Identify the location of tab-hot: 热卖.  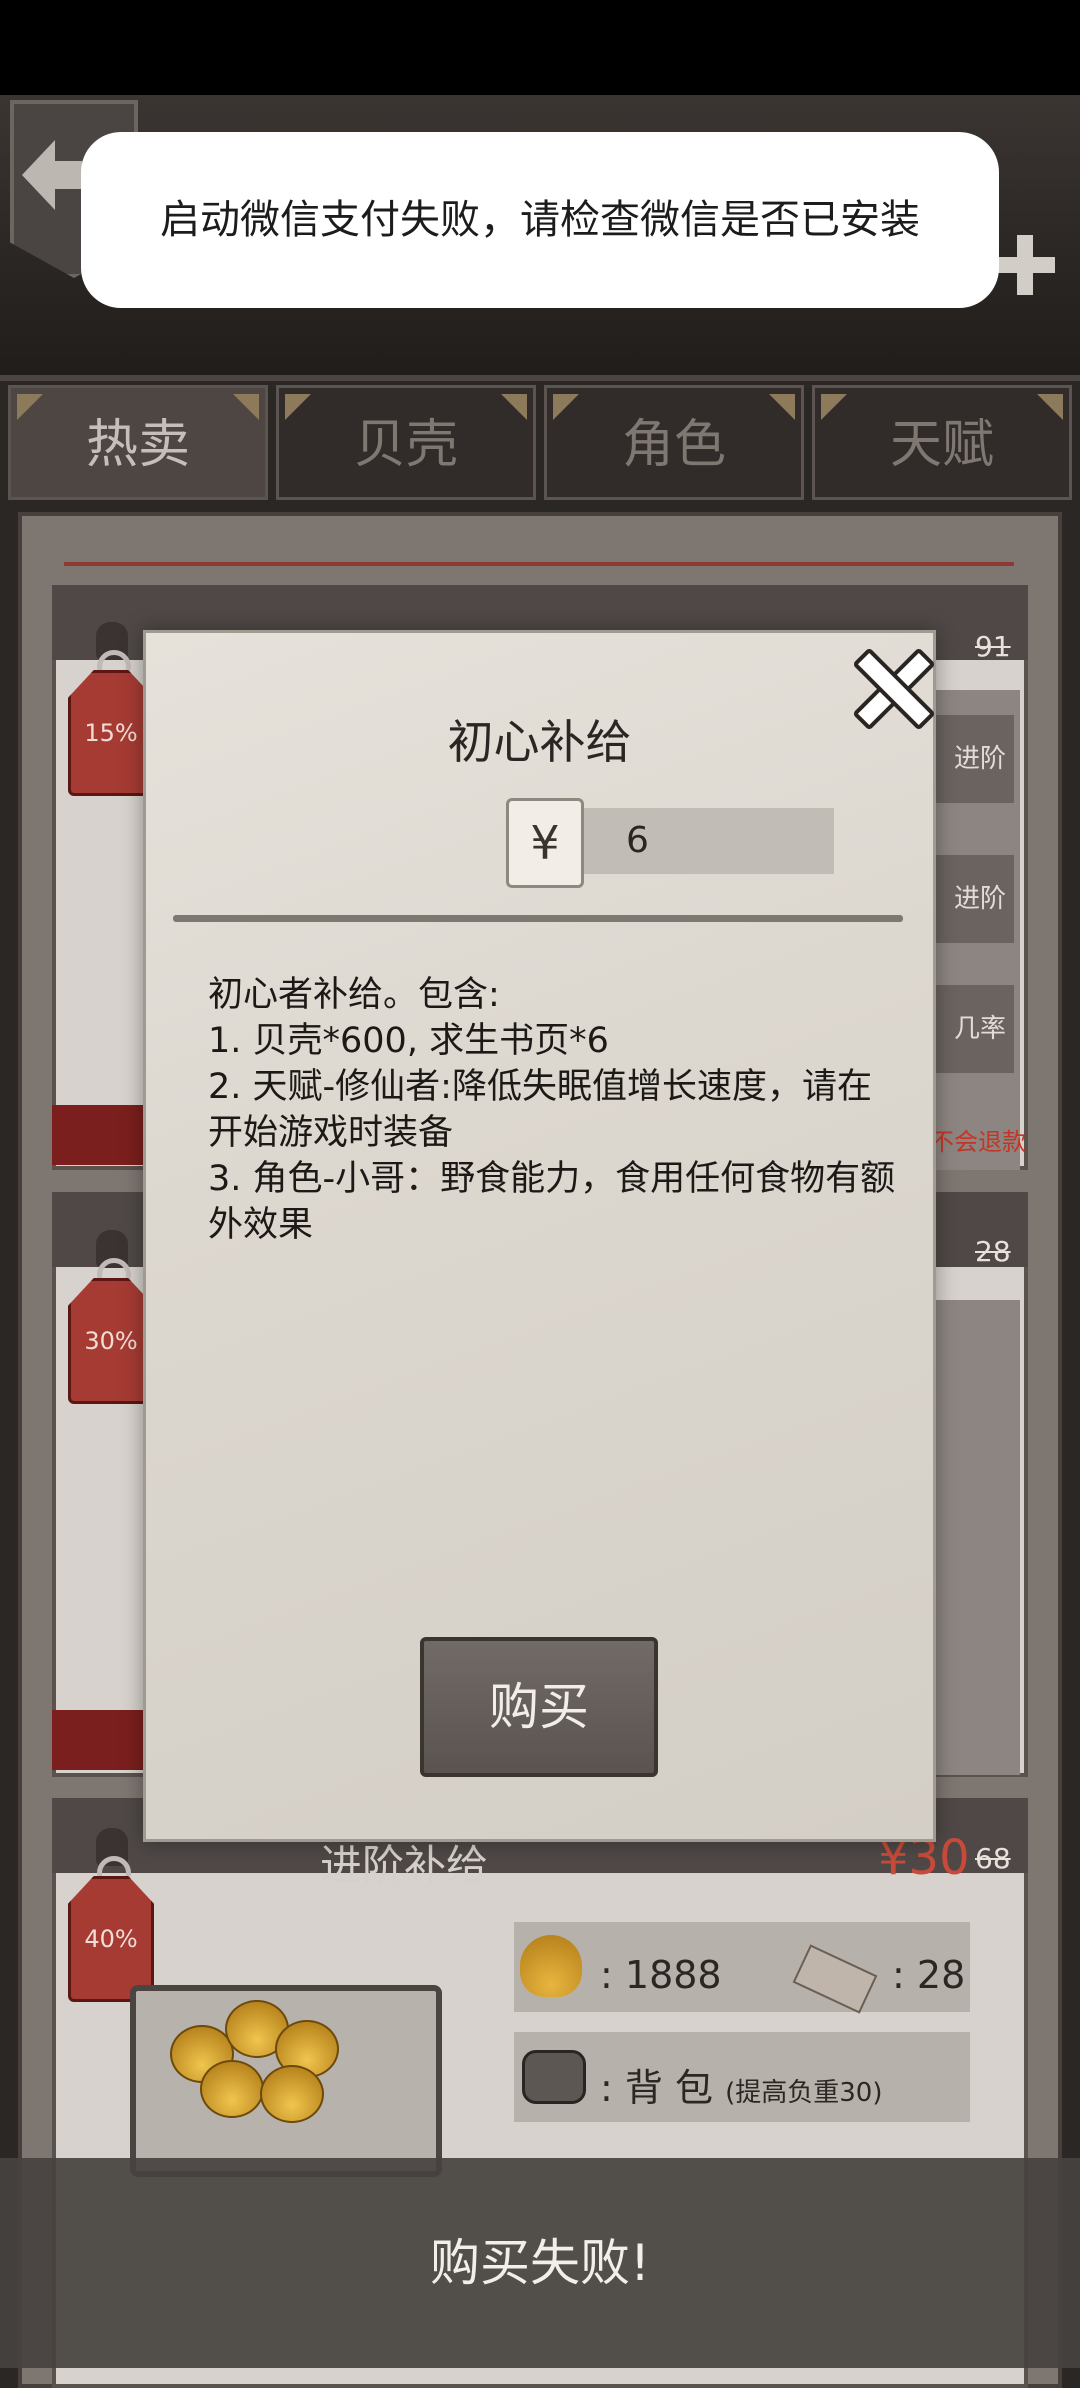
(138, 442).